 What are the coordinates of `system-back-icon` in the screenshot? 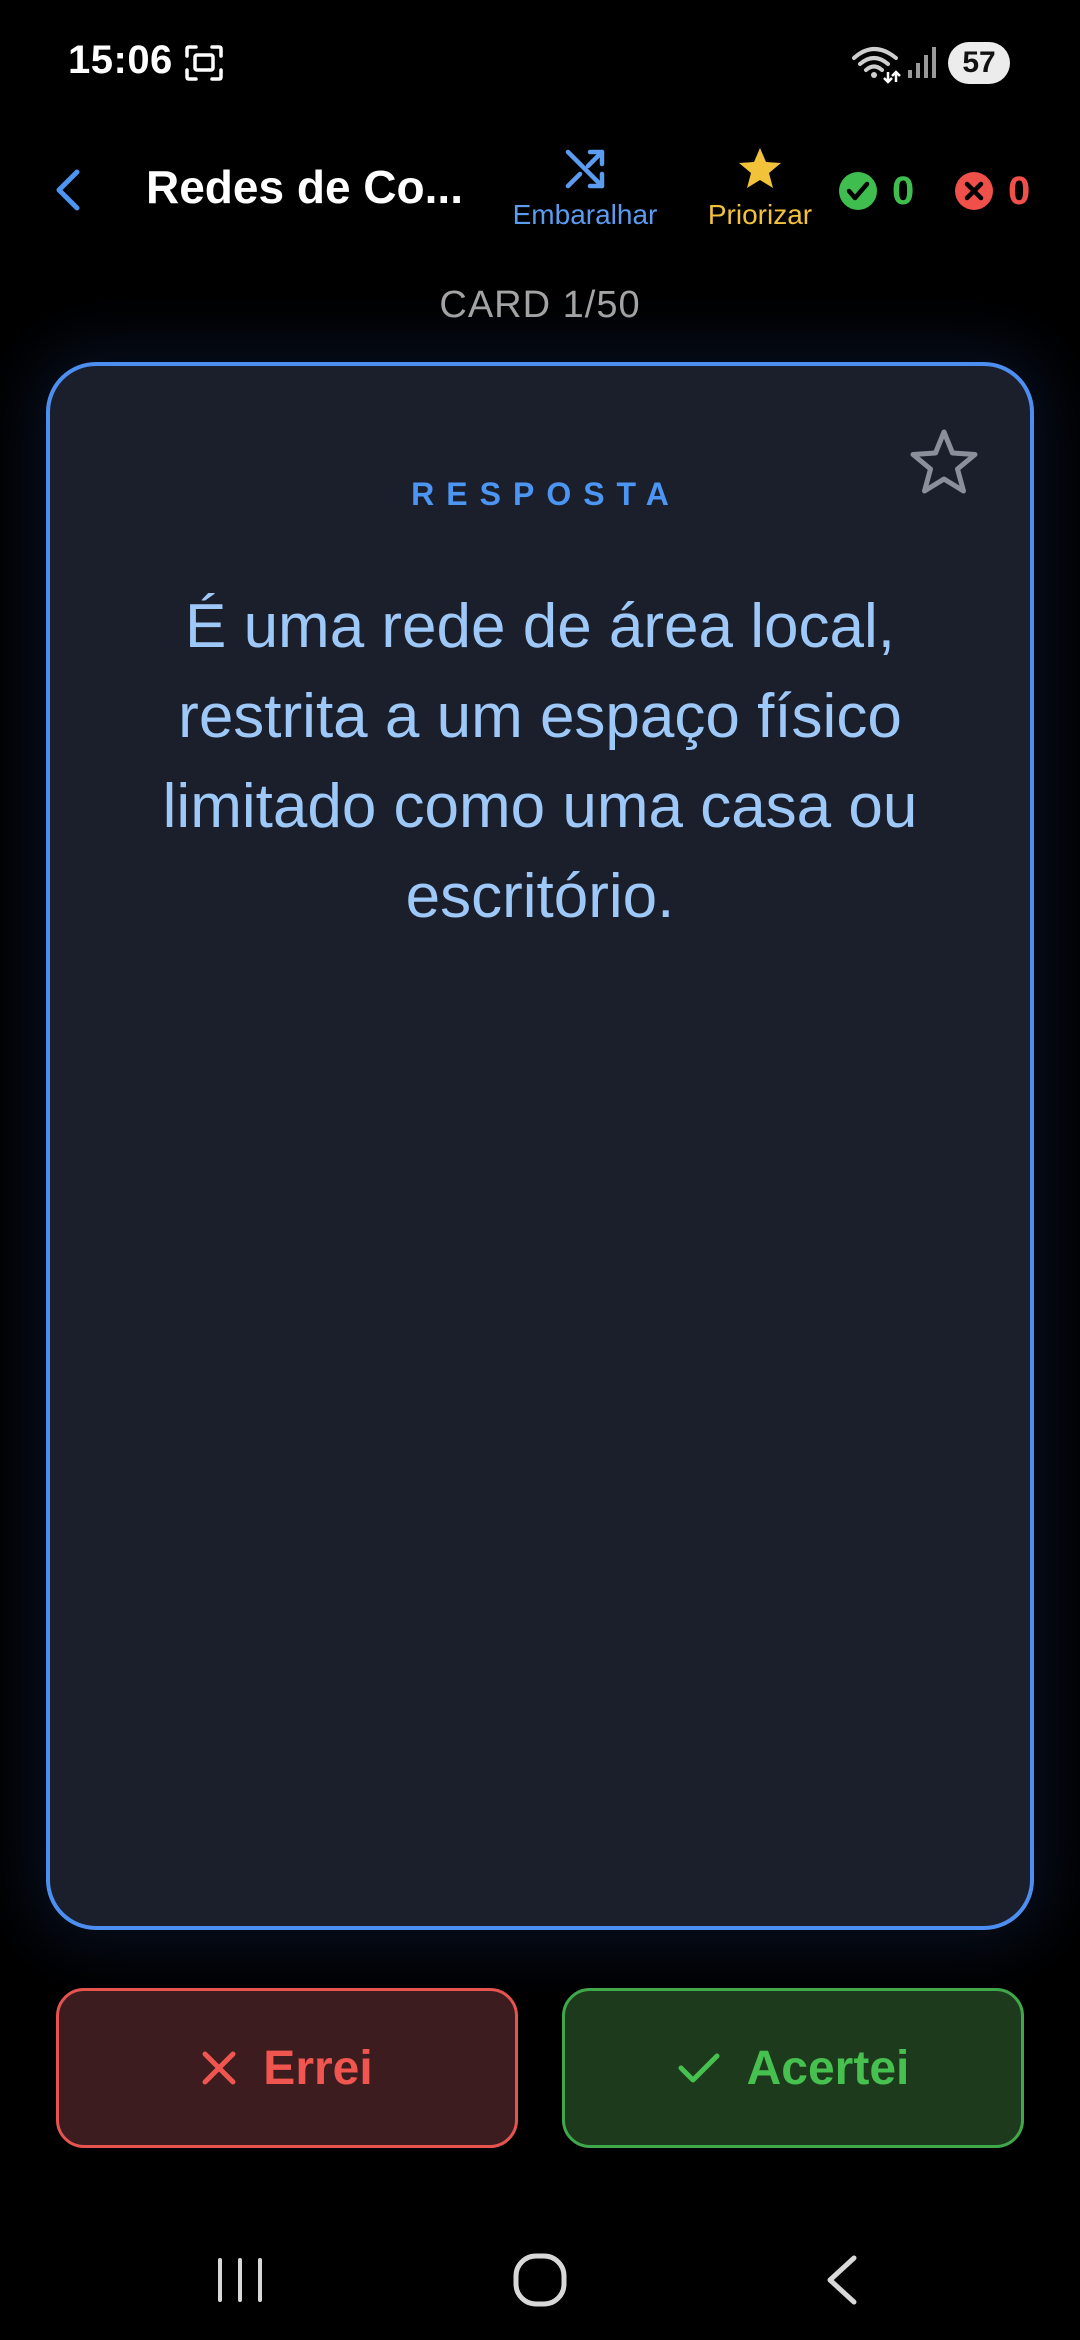 It's located at (842, 2280).